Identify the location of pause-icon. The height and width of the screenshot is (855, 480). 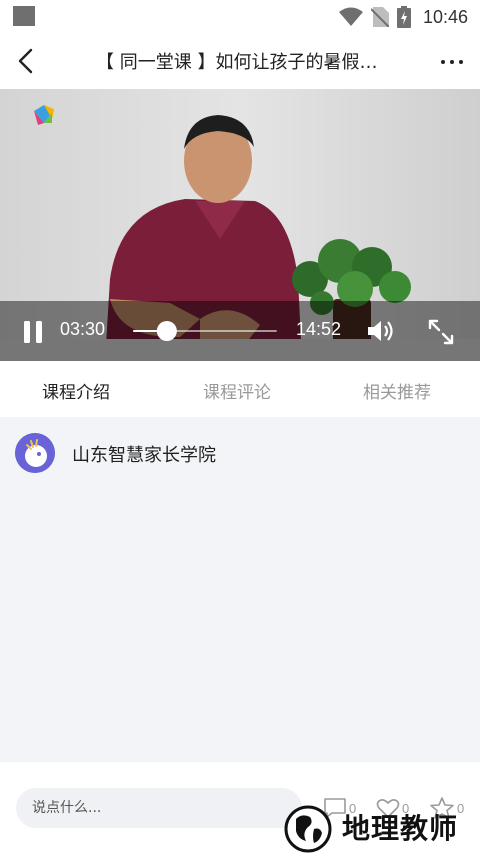
(33, 332).